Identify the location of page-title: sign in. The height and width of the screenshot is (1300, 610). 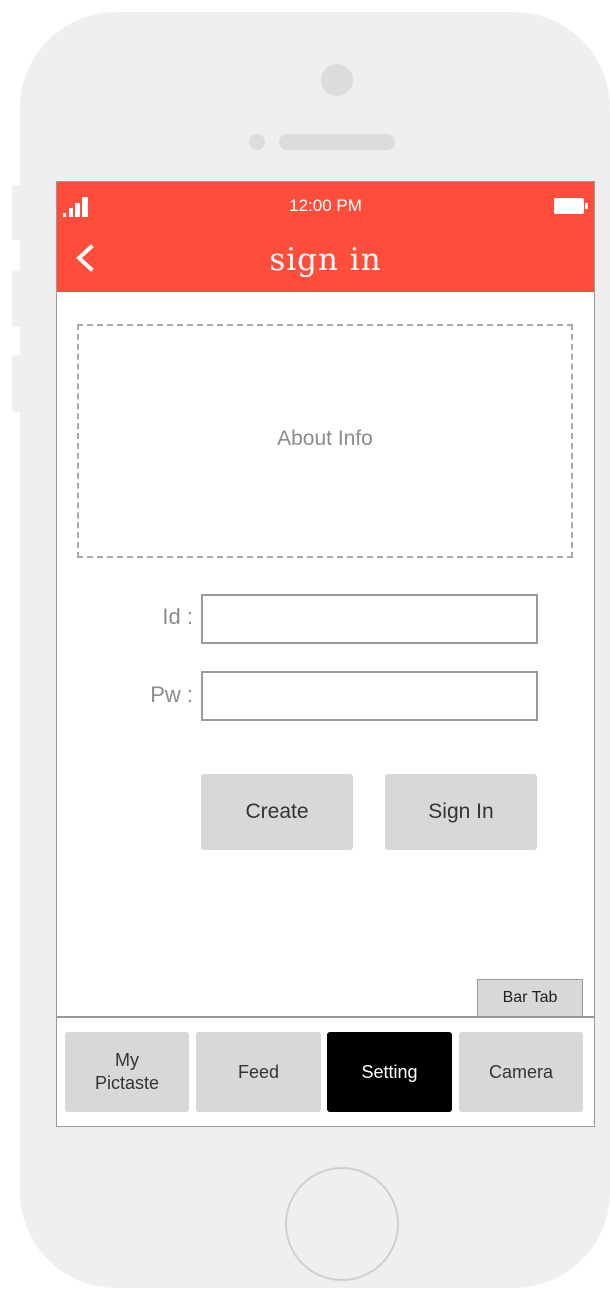
(325, 260).